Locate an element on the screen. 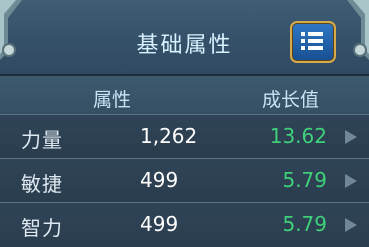  list-menu-icon is located at coordinates (312, 41).